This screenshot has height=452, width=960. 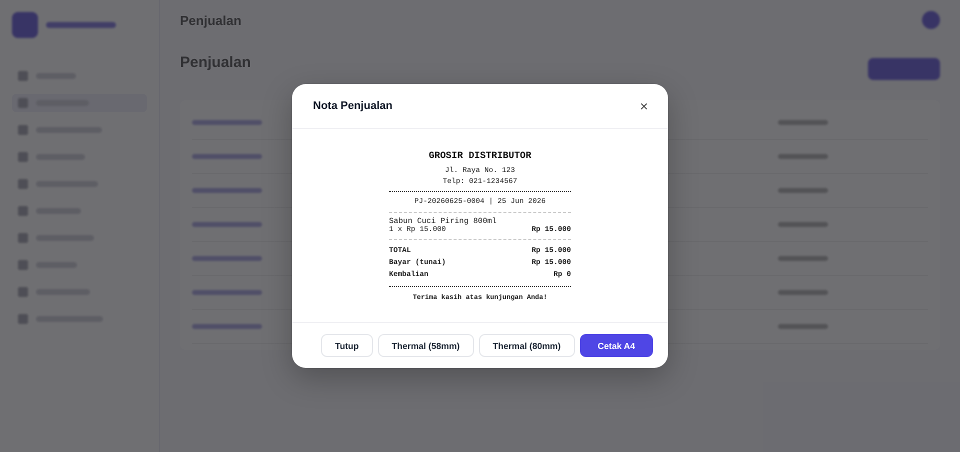 I want to click on dialog-button: Tutup, so click(x=346, y=345).